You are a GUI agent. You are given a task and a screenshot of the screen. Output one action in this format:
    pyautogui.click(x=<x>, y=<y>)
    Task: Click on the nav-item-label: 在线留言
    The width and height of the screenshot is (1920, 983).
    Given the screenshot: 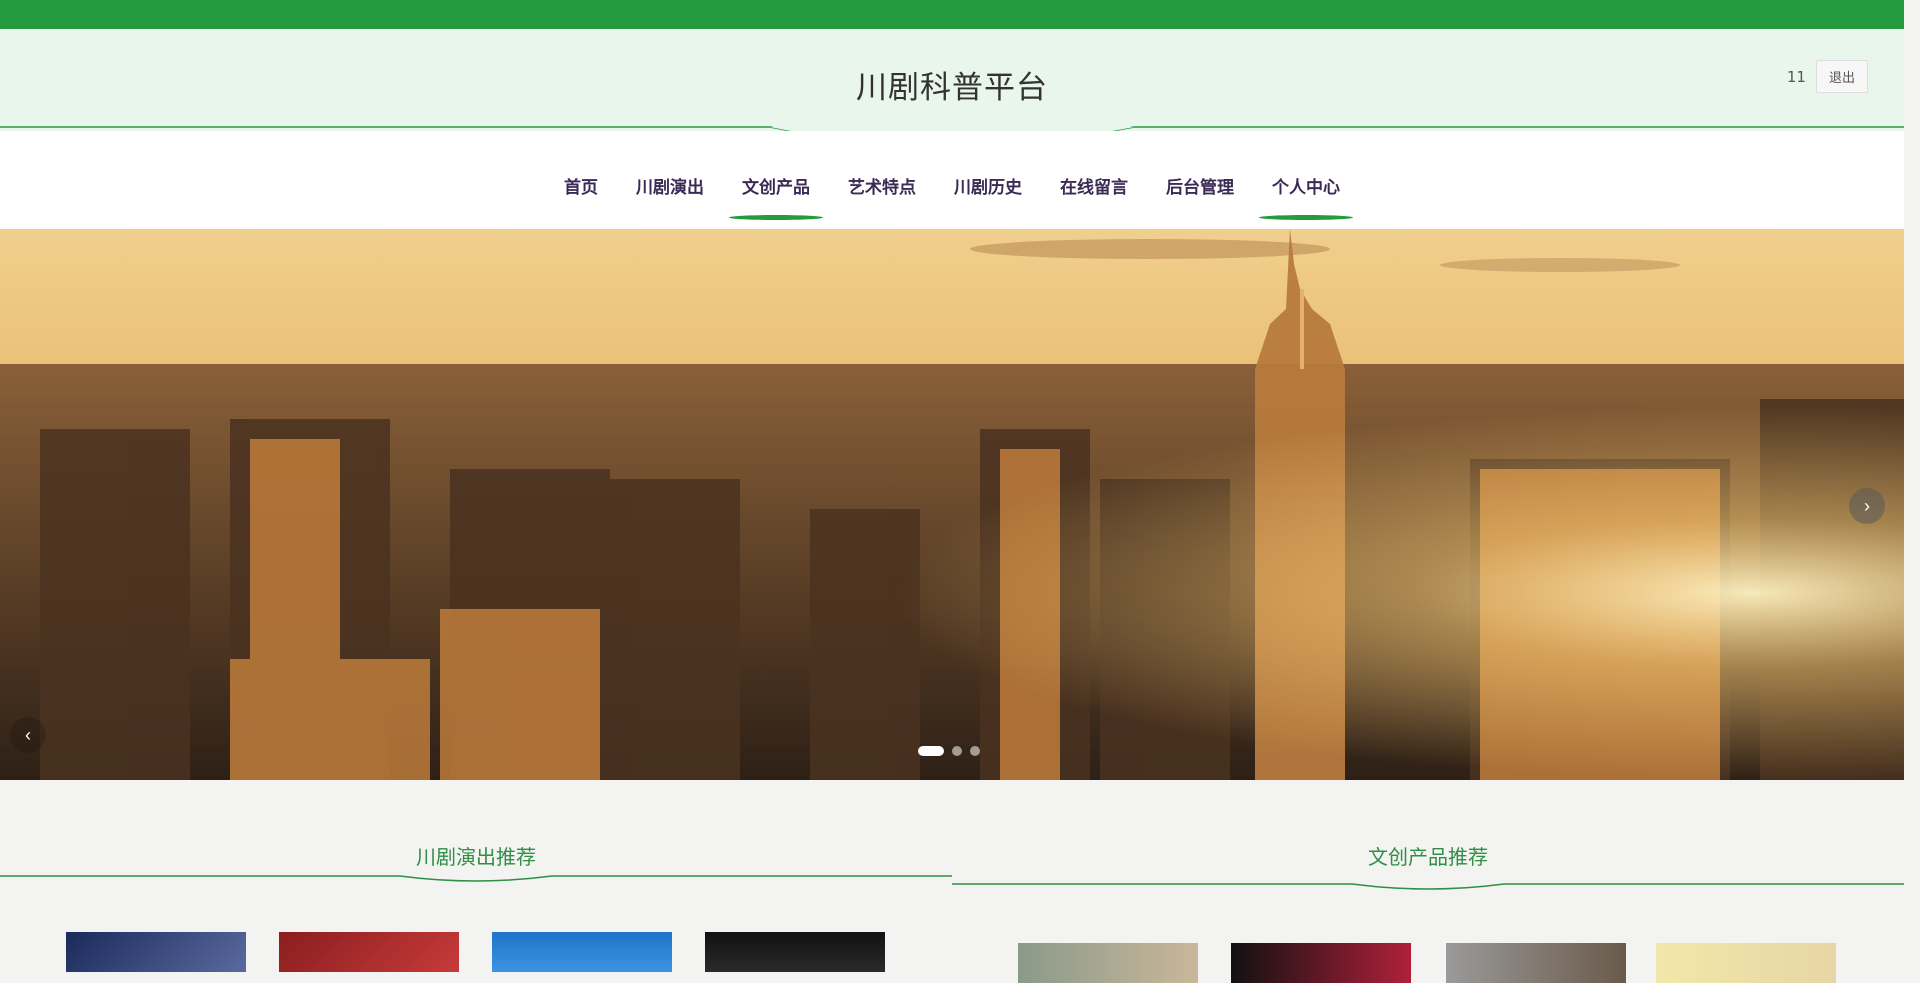 What is the action you would take?
    pyautogui.click(x=1094, y=188)
    